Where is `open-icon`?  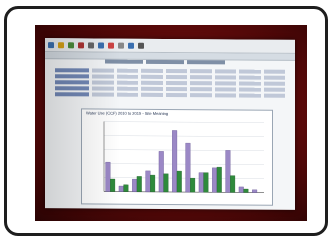 open-icon is located at coordinates (51, 44).